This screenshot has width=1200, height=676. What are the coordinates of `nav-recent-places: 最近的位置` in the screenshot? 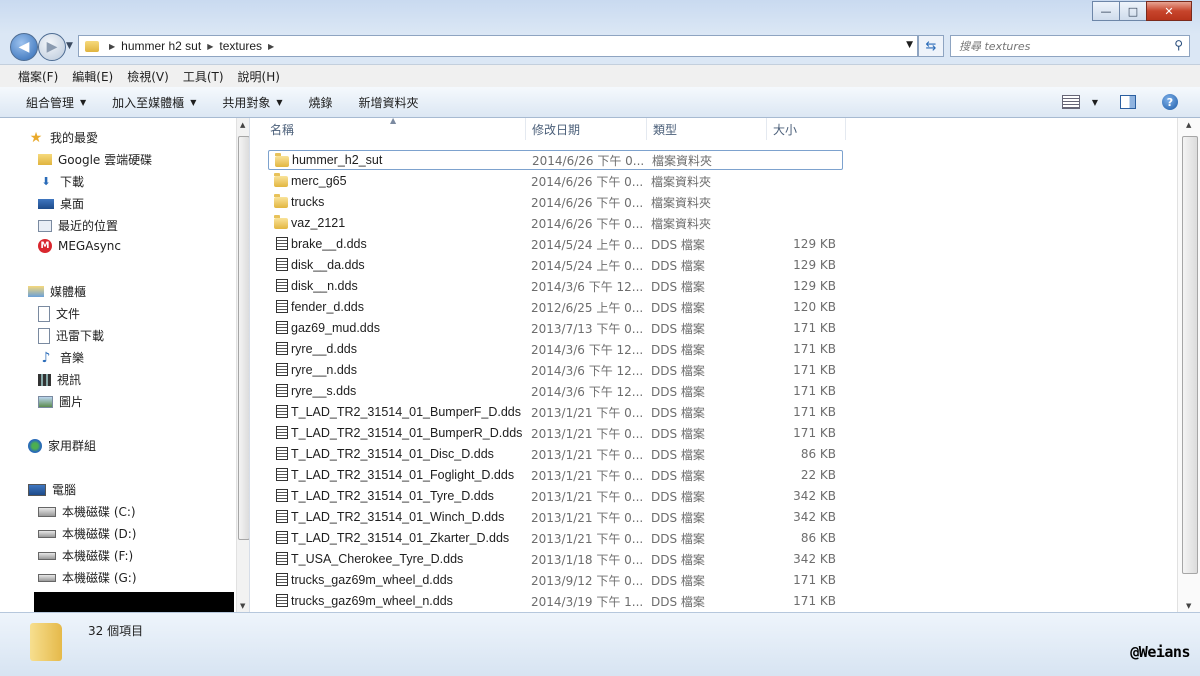 It's located at (78, 225).